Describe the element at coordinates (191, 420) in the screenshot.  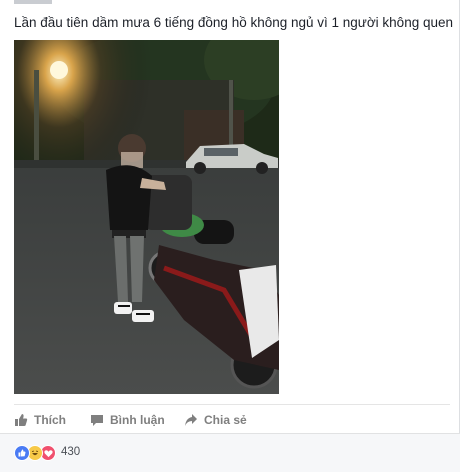
I see `share-icon` at that location.